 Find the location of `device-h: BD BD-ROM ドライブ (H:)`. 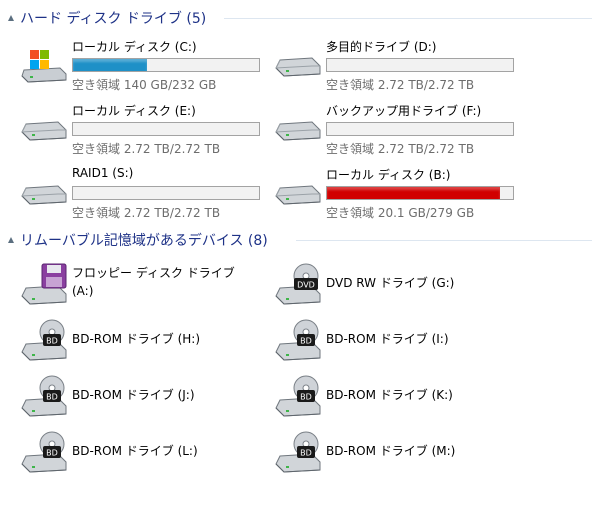

device-h: BD BD-ROM ドライブ (H:) is located at coordinates (145, 341).